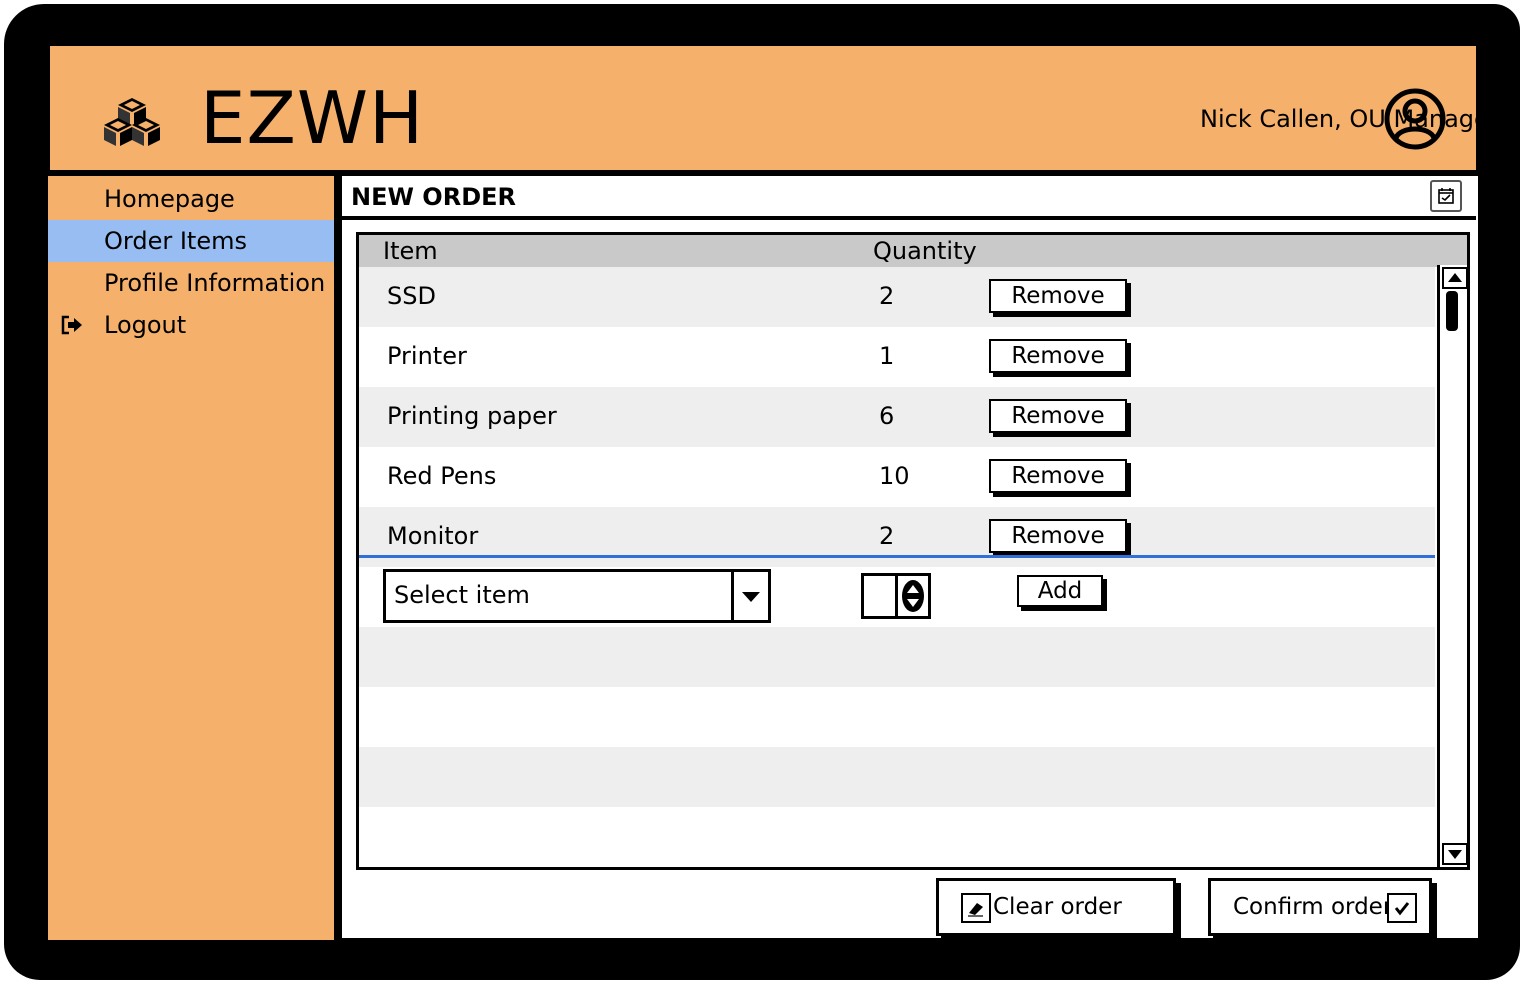 This screenshot has width=1524, height=984. What do you see at coordinates (410, 251) in the screenshot?
I see `column-header-item: Item` at bounding box center [410, 251].